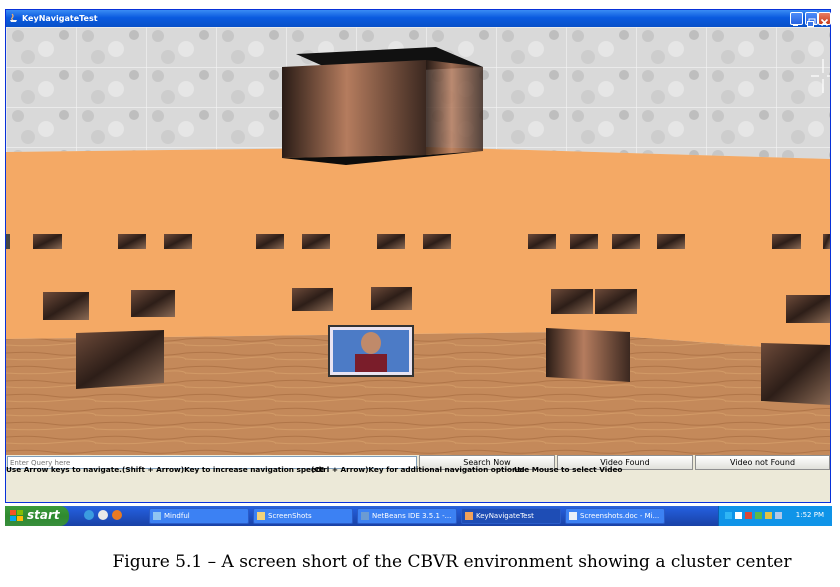  I want to click on network-icon, so click(728, 515).